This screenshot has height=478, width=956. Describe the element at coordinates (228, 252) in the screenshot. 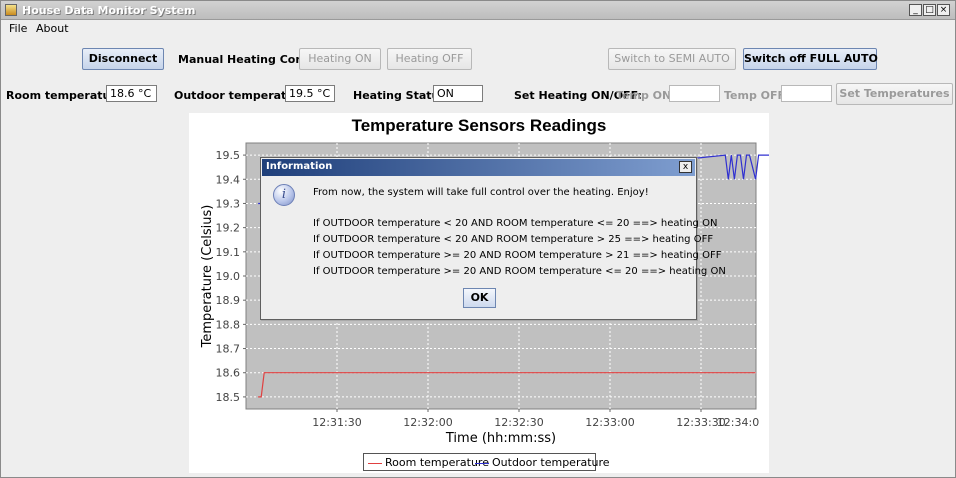

I see `y-tick-label: 19.1` at that location.